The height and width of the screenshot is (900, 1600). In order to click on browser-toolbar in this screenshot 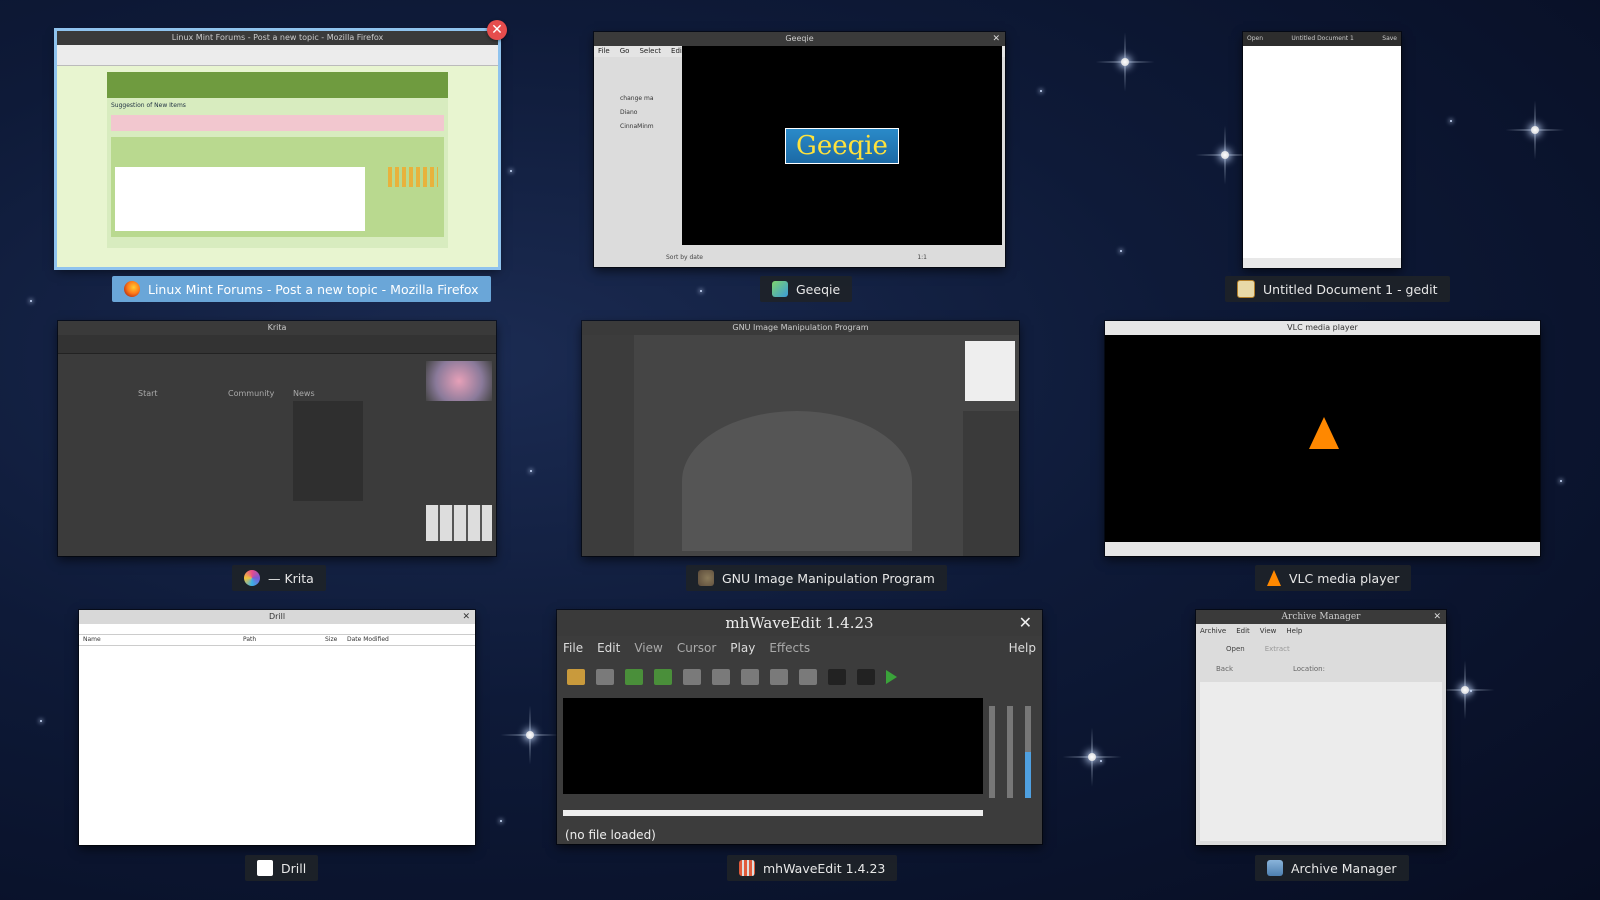, I will do `click(277, 55)`.